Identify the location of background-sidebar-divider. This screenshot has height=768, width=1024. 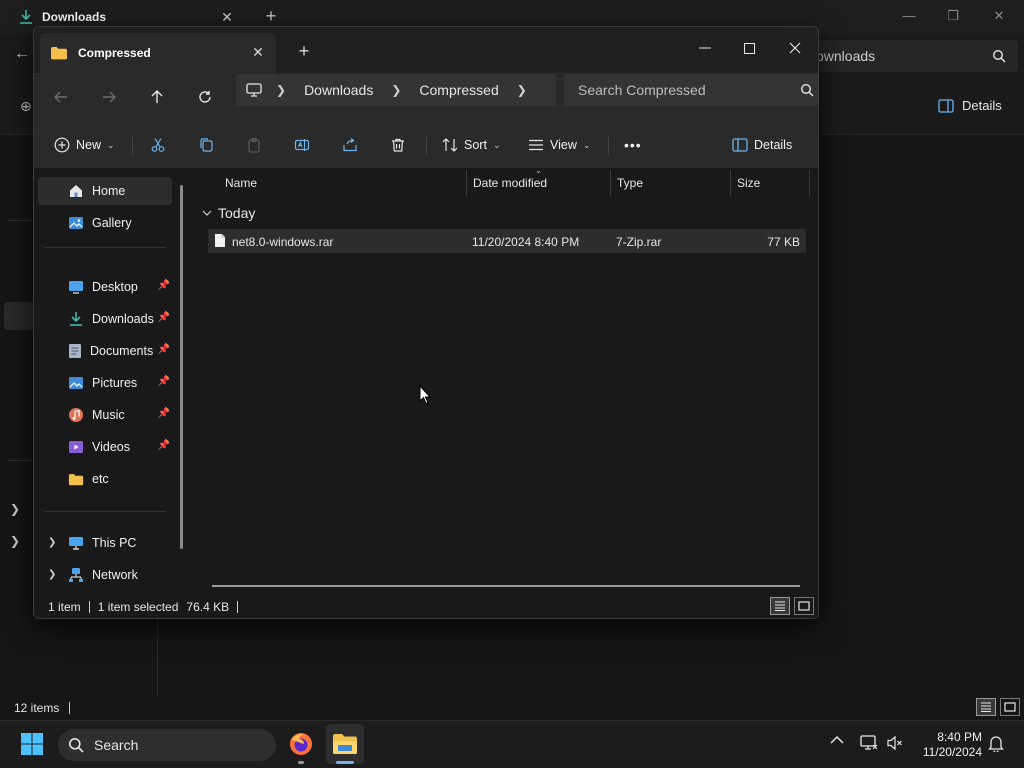
(20, 220).